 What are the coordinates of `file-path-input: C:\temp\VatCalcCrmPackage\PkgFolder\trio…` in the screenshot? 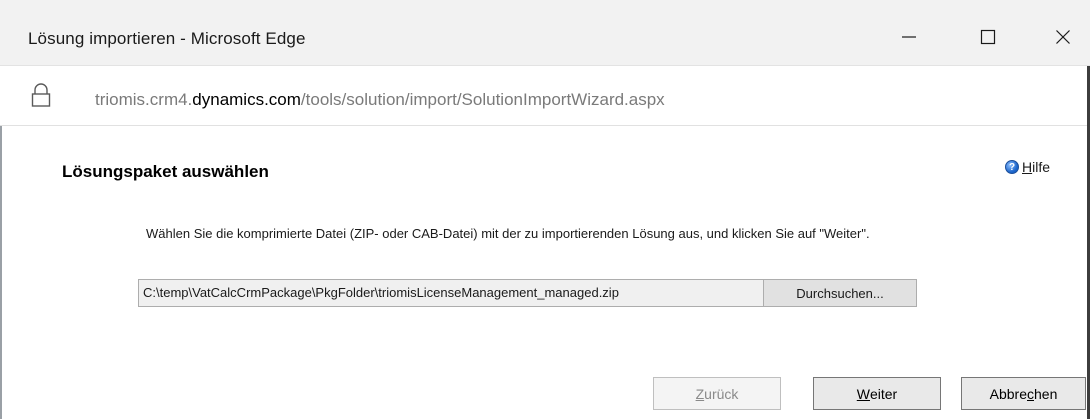 It's located at (451, 293).